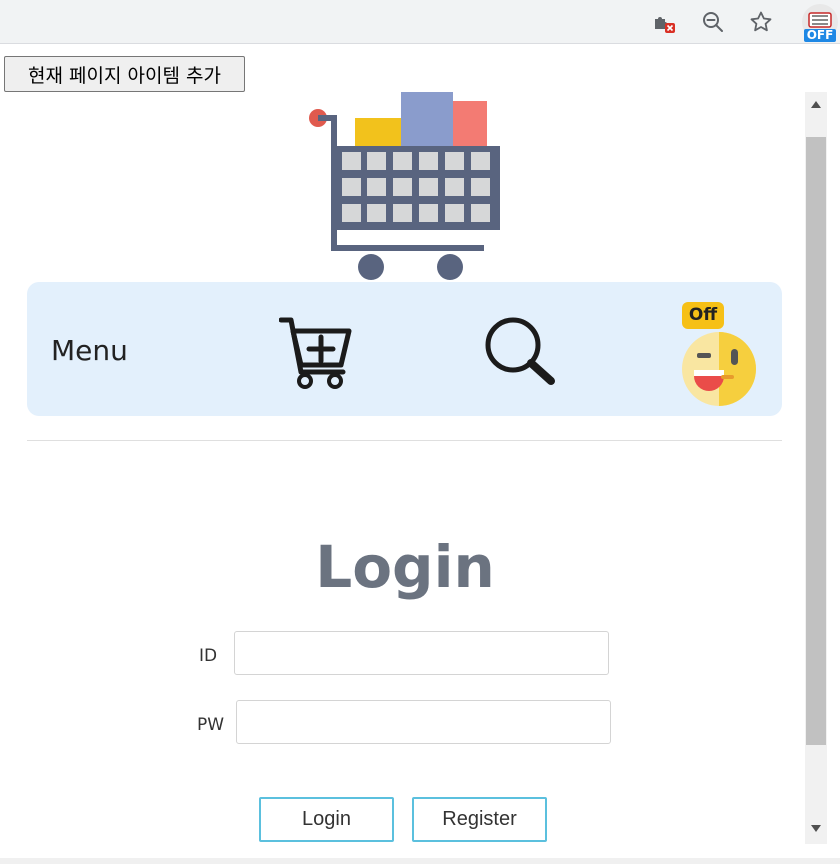  I want to click on login-button: Login, so click(326, 819).